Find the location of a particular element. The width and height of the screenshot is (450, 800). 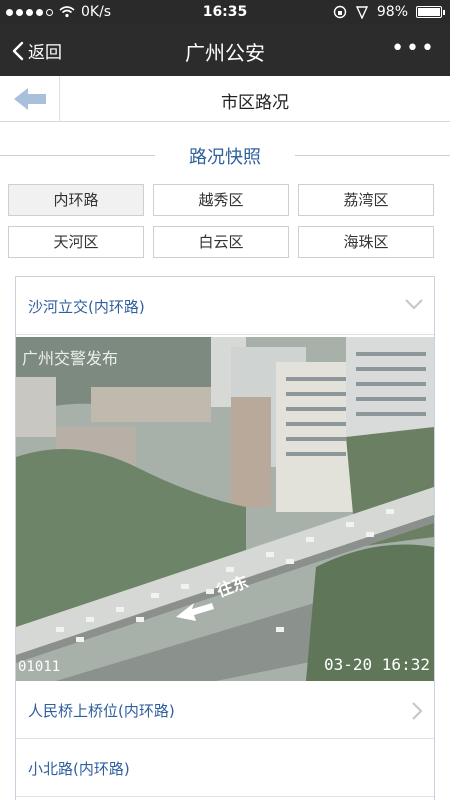

list-item: 小北路(内环路) is located at coordinates (225, 768).